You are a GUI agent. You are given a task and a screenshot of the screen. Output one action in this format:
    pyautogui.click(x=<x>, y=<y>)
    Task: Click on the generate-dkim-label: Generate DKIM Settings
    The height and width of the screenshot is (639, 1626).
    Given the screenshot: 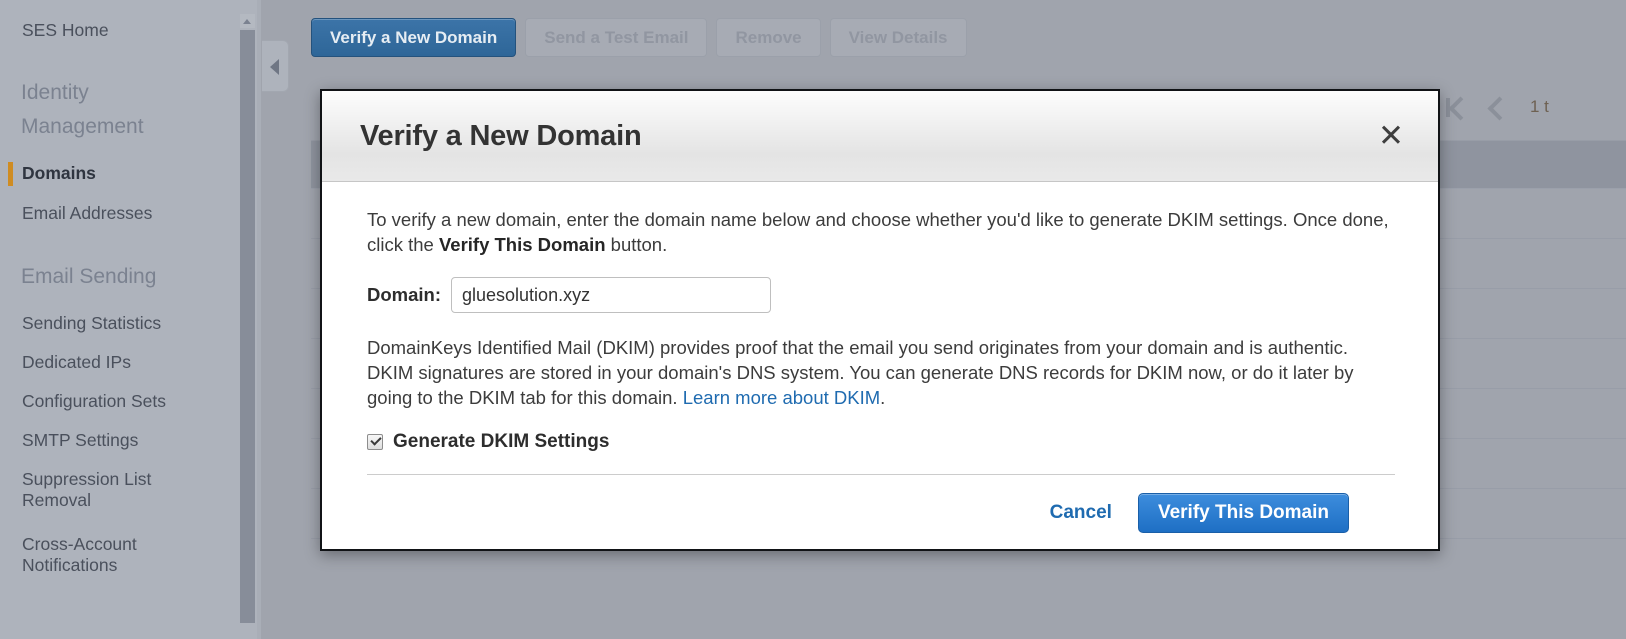 What is the action you would take?
    pyautogui.click(x=501, y=442)
    